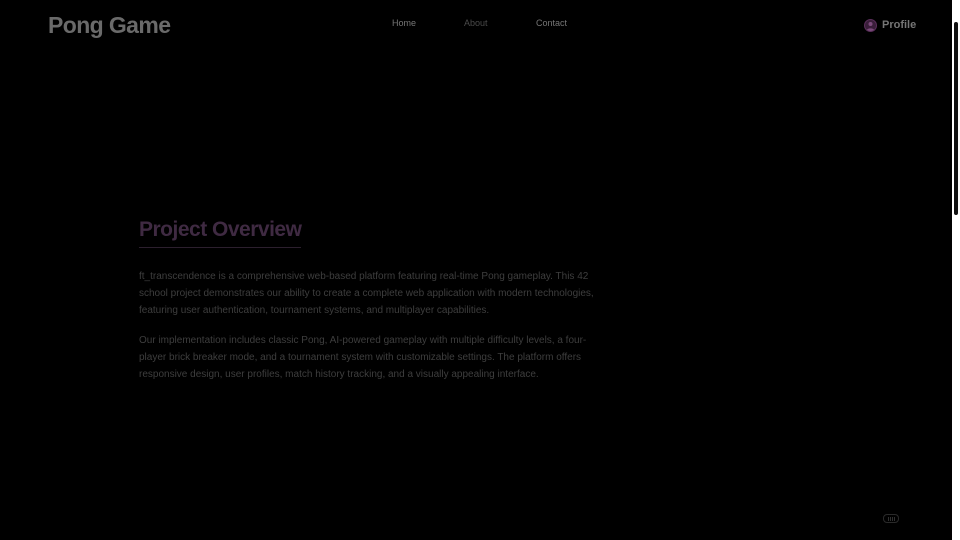 Image resolution: width=960 pixels, height=540 pixels. I want to click on keyboard-icon, so click(891, 518).